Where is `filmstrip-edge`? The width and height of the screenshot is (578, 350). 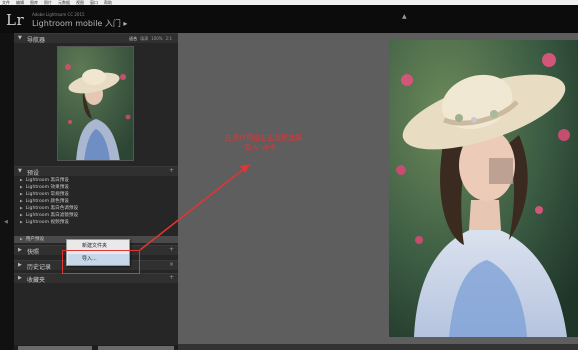 filmstrip-edge is located at coordinates (378, 347).